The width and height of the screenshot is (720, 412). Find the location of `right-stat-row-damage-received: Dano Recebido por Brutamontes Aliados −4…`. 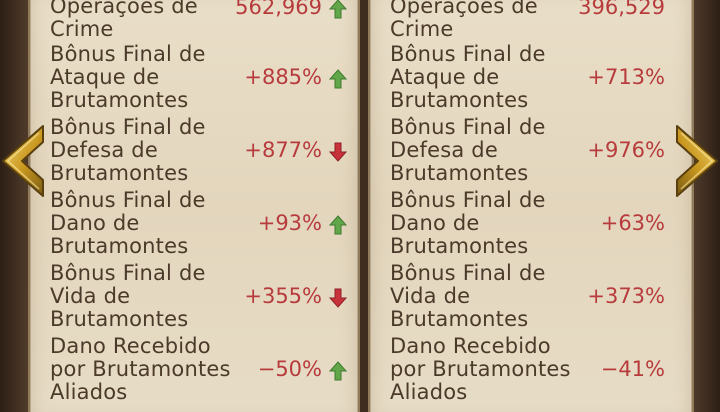

right-stat-row-damage-received: Dano Recebido por Brutamontes Aliados −4… is located at coordinates (531, 370).